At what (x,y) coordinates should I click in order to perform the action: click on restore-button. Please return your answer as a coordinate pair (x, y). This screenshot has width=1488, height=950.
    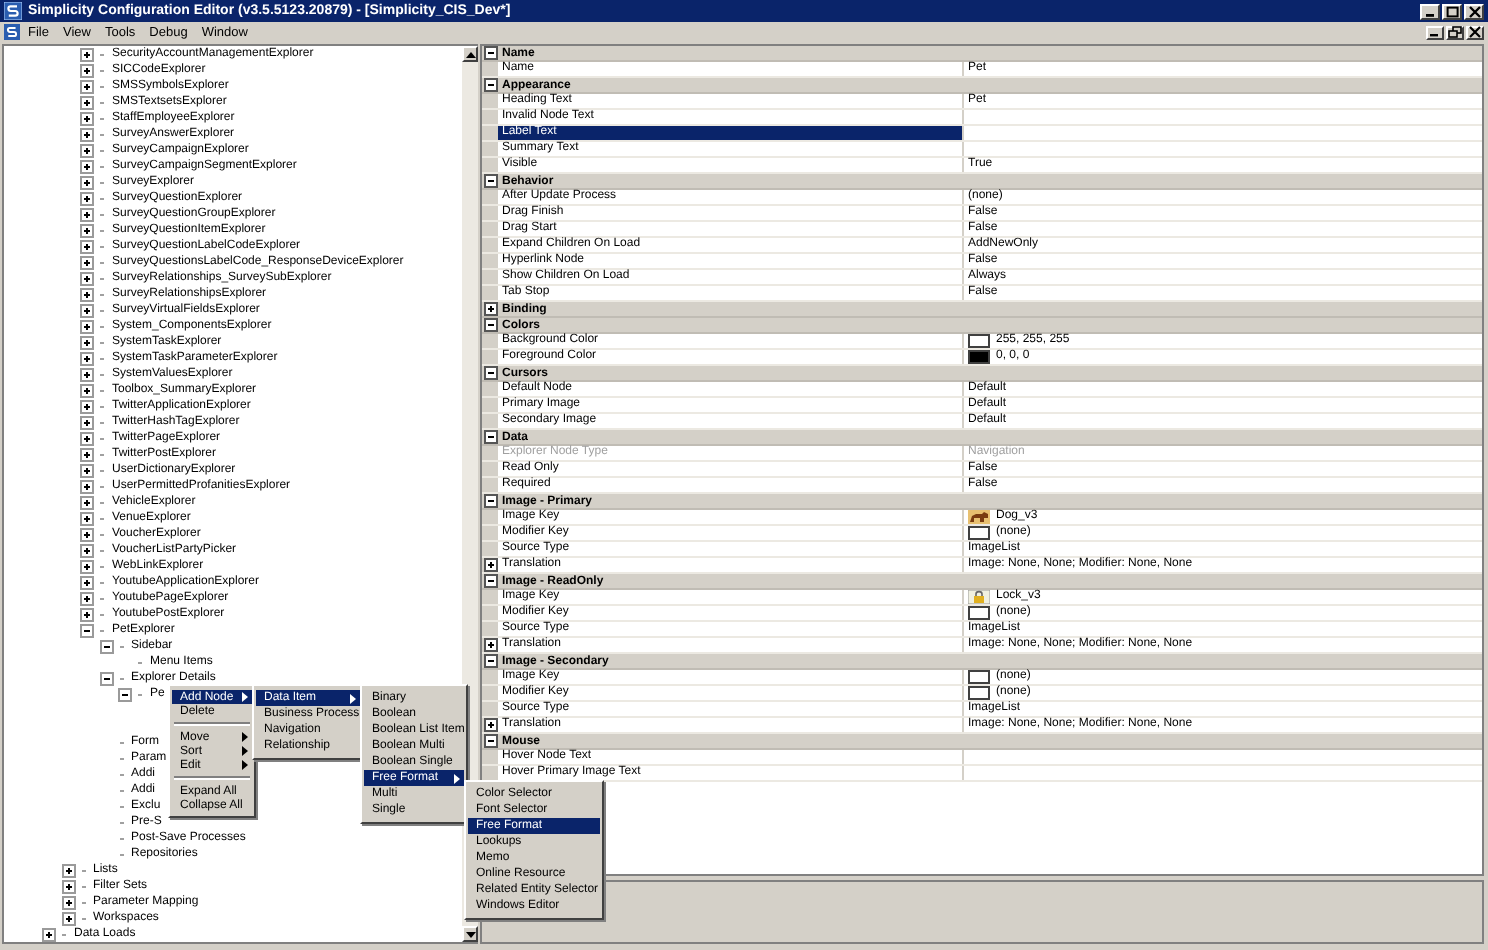
    Looking at the image, I should click on (1455, 32).